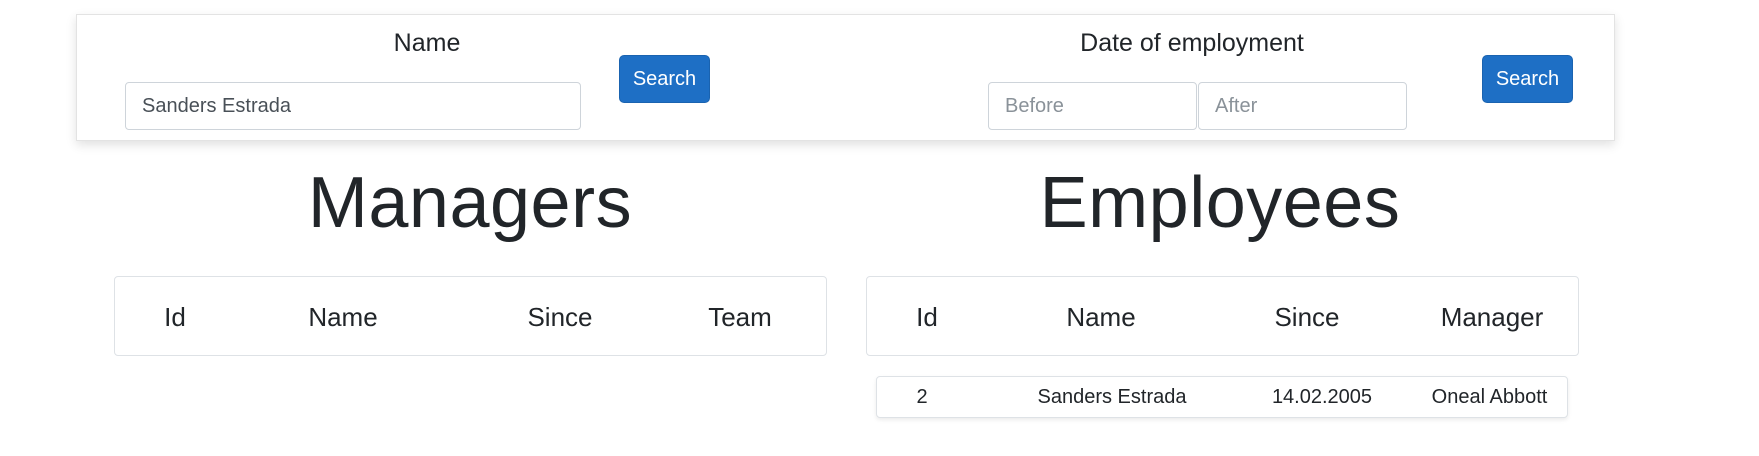  I want to click on date-before-input, so click(1092, 106).